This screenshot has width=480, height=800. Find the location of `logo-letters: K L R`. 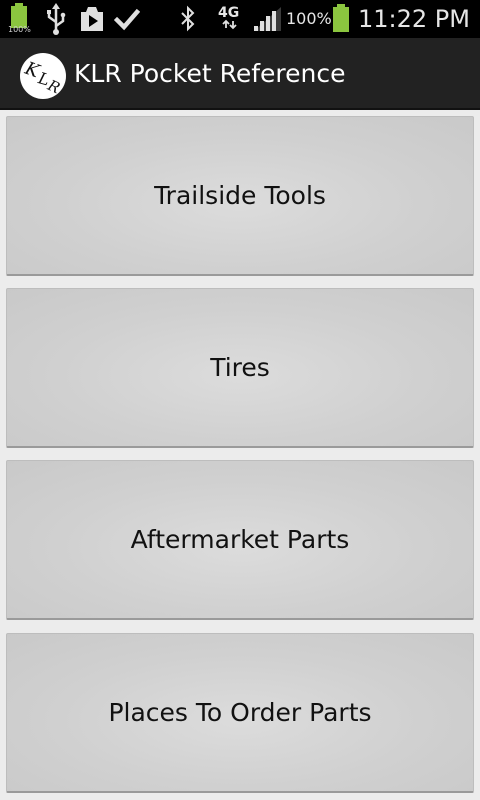

logo-letters: K L R is located at coordinates (42, 78).